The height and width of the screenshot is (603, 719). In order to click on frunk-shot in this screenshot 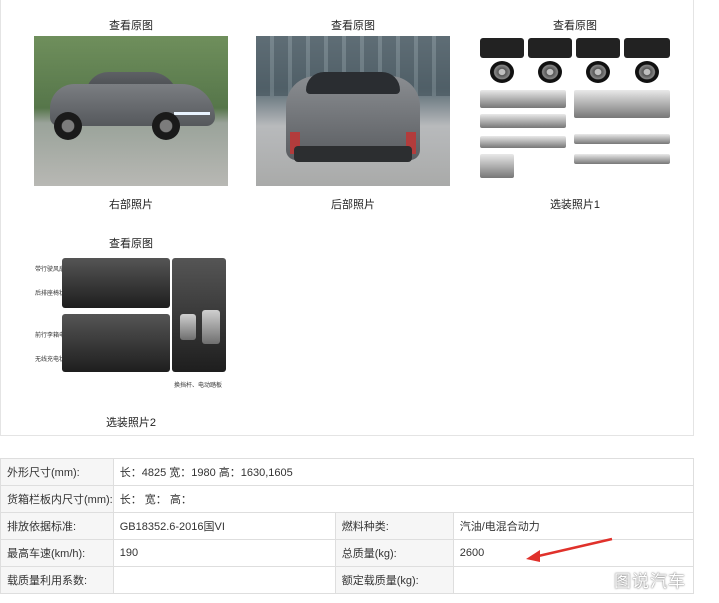, I will do `click(116, 343)`.